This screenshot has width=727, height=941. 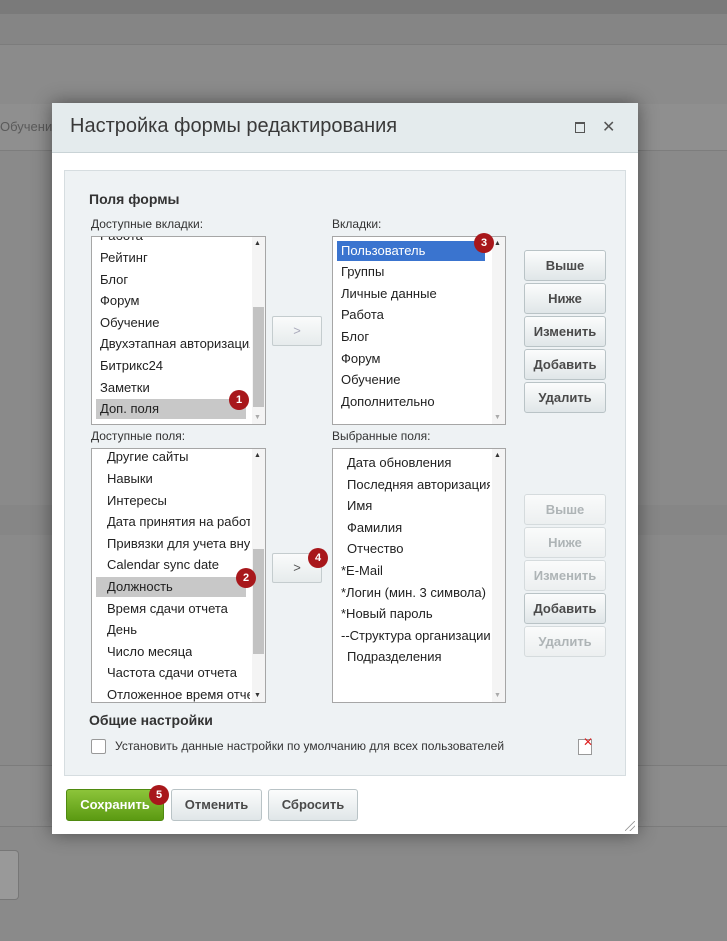 What do you see at coordinates (137, 501) in the screenshot?
I see `list-item: Интересы` at bounding box center [137, 501].